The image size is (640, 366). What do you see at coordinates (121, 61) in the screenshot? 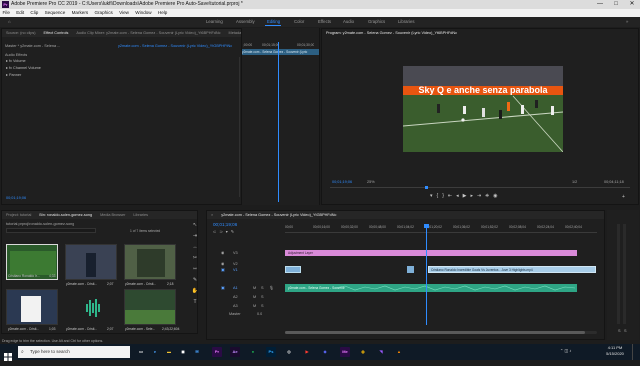
I see `effect-row-volume: ▸ fx Volume` at bounding box center [121, 61].